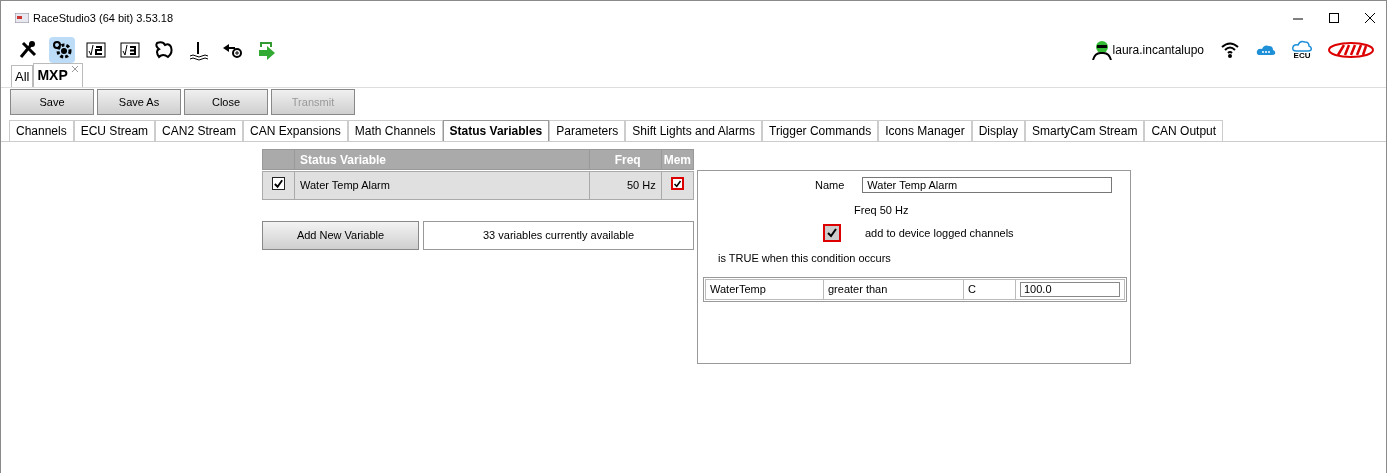 This screenshot has height=473, width=1387. I want to click on tab: SmartyCam Stream, so click(1085, 130).